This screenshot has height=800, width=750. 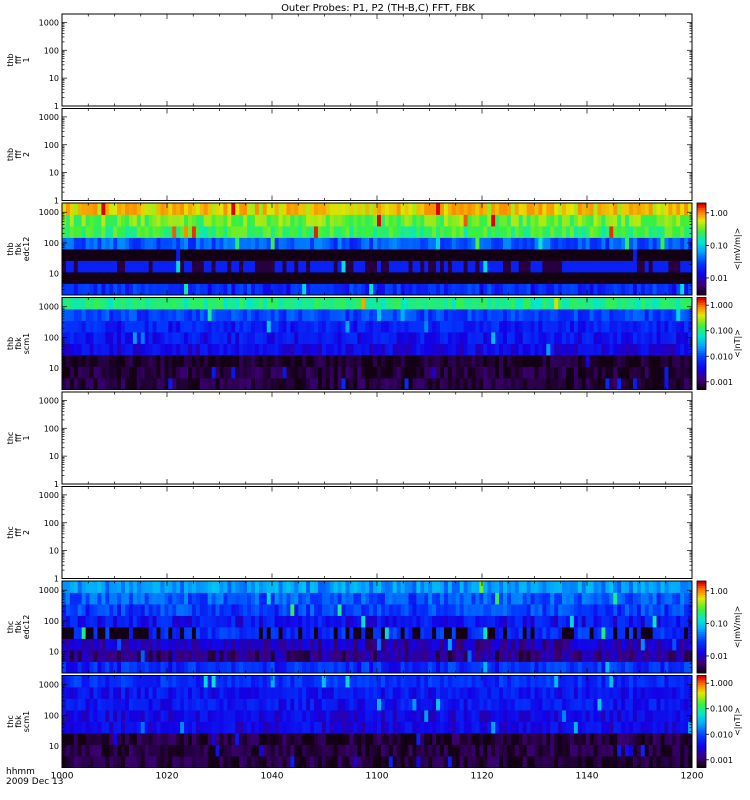 I want to click on y-tick-label: 100, so click(x=51, y=145).